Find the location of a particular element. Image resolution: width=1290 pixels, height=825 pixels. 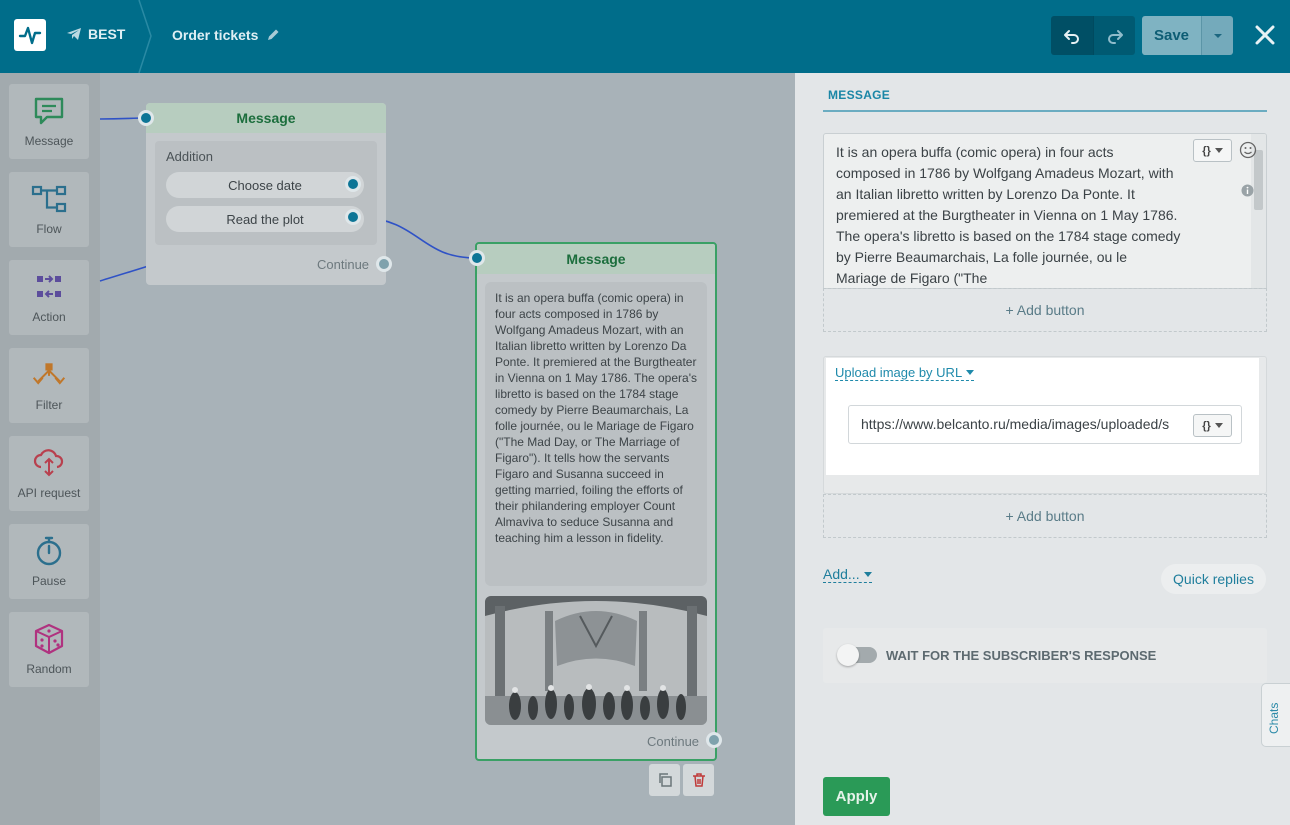

tool-flow: Flow is located at coordinates (49, 209).